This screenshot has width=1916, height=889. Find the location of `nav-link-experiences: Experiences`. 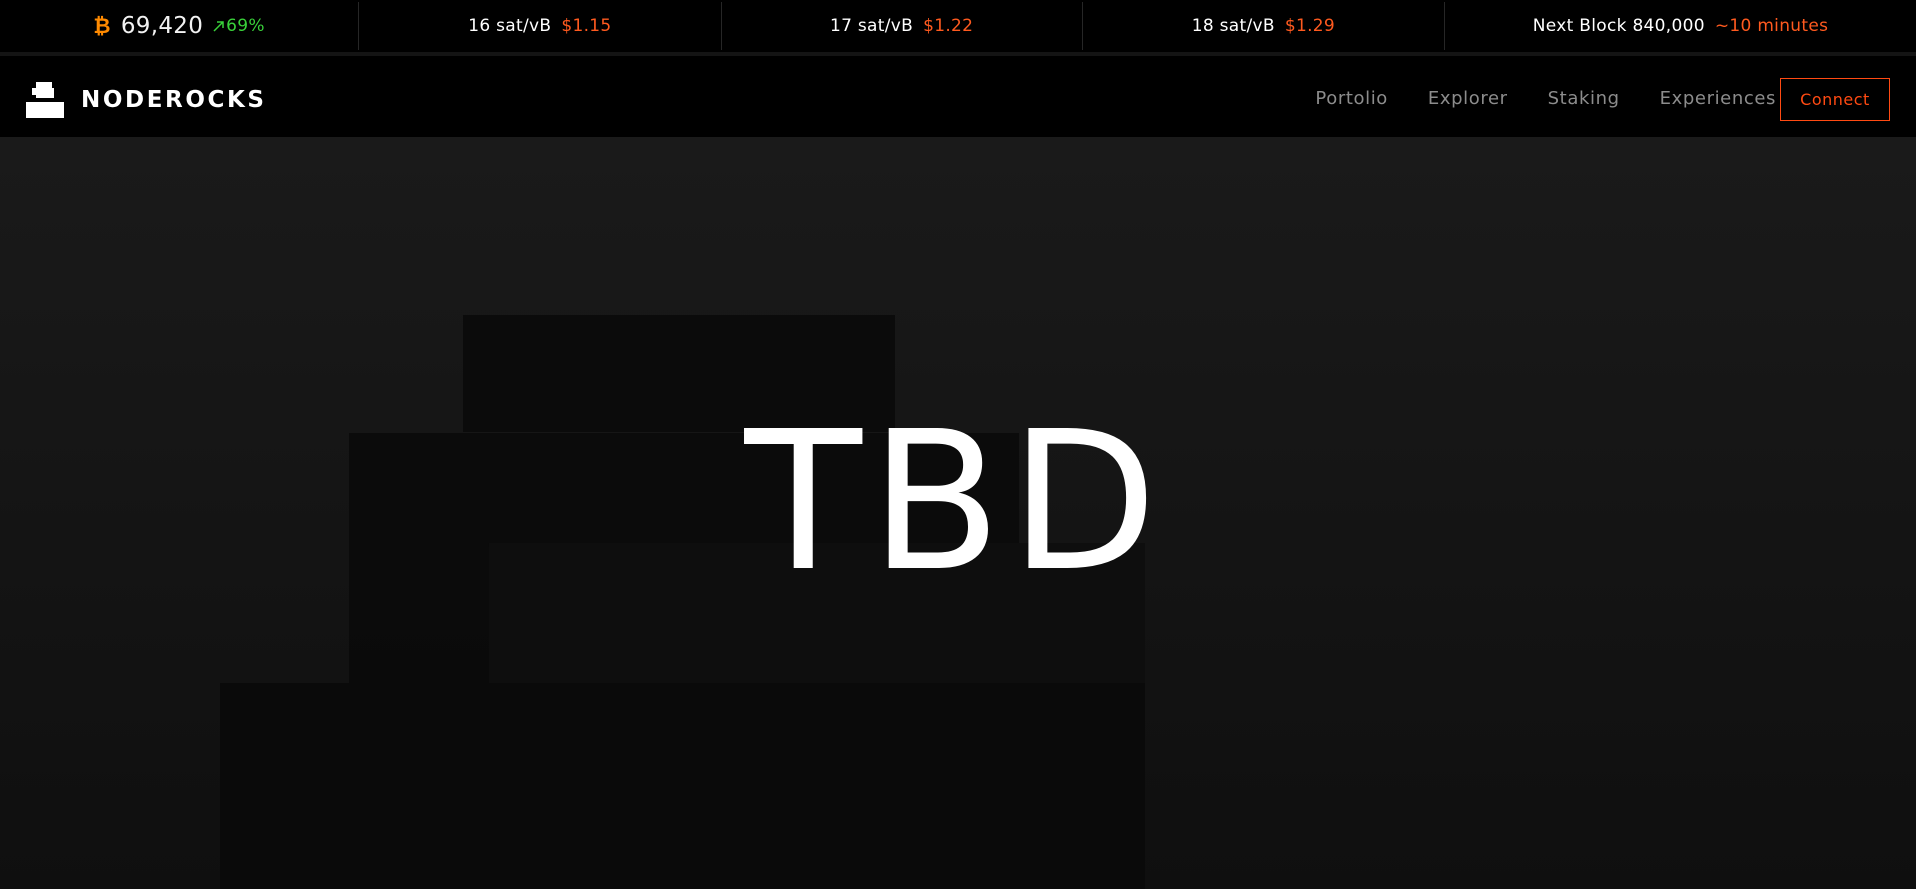

nav-link-experiences: Experiences is located at coordinates (1718, 98).